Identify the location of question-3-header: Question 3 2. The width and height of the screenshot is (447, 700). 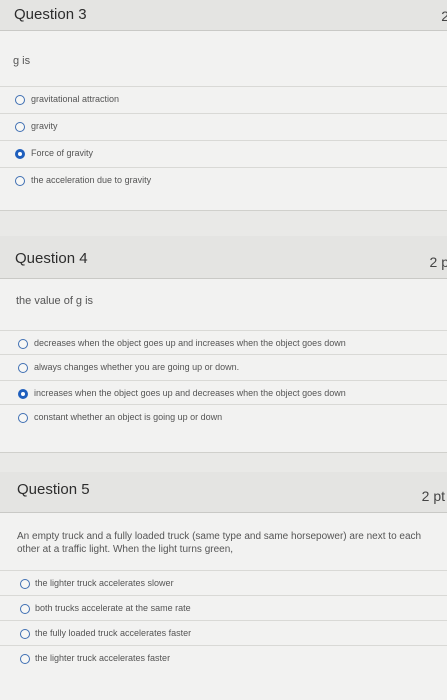
(223, 15).